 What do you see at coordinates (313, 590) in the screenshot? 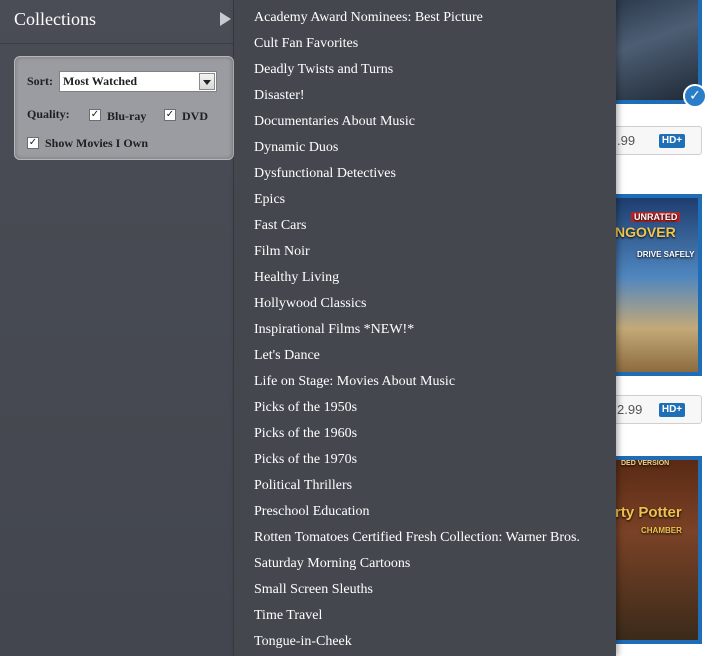
I see `menu-item: Small Screen Sleuths` at bounding box center [313, 590].